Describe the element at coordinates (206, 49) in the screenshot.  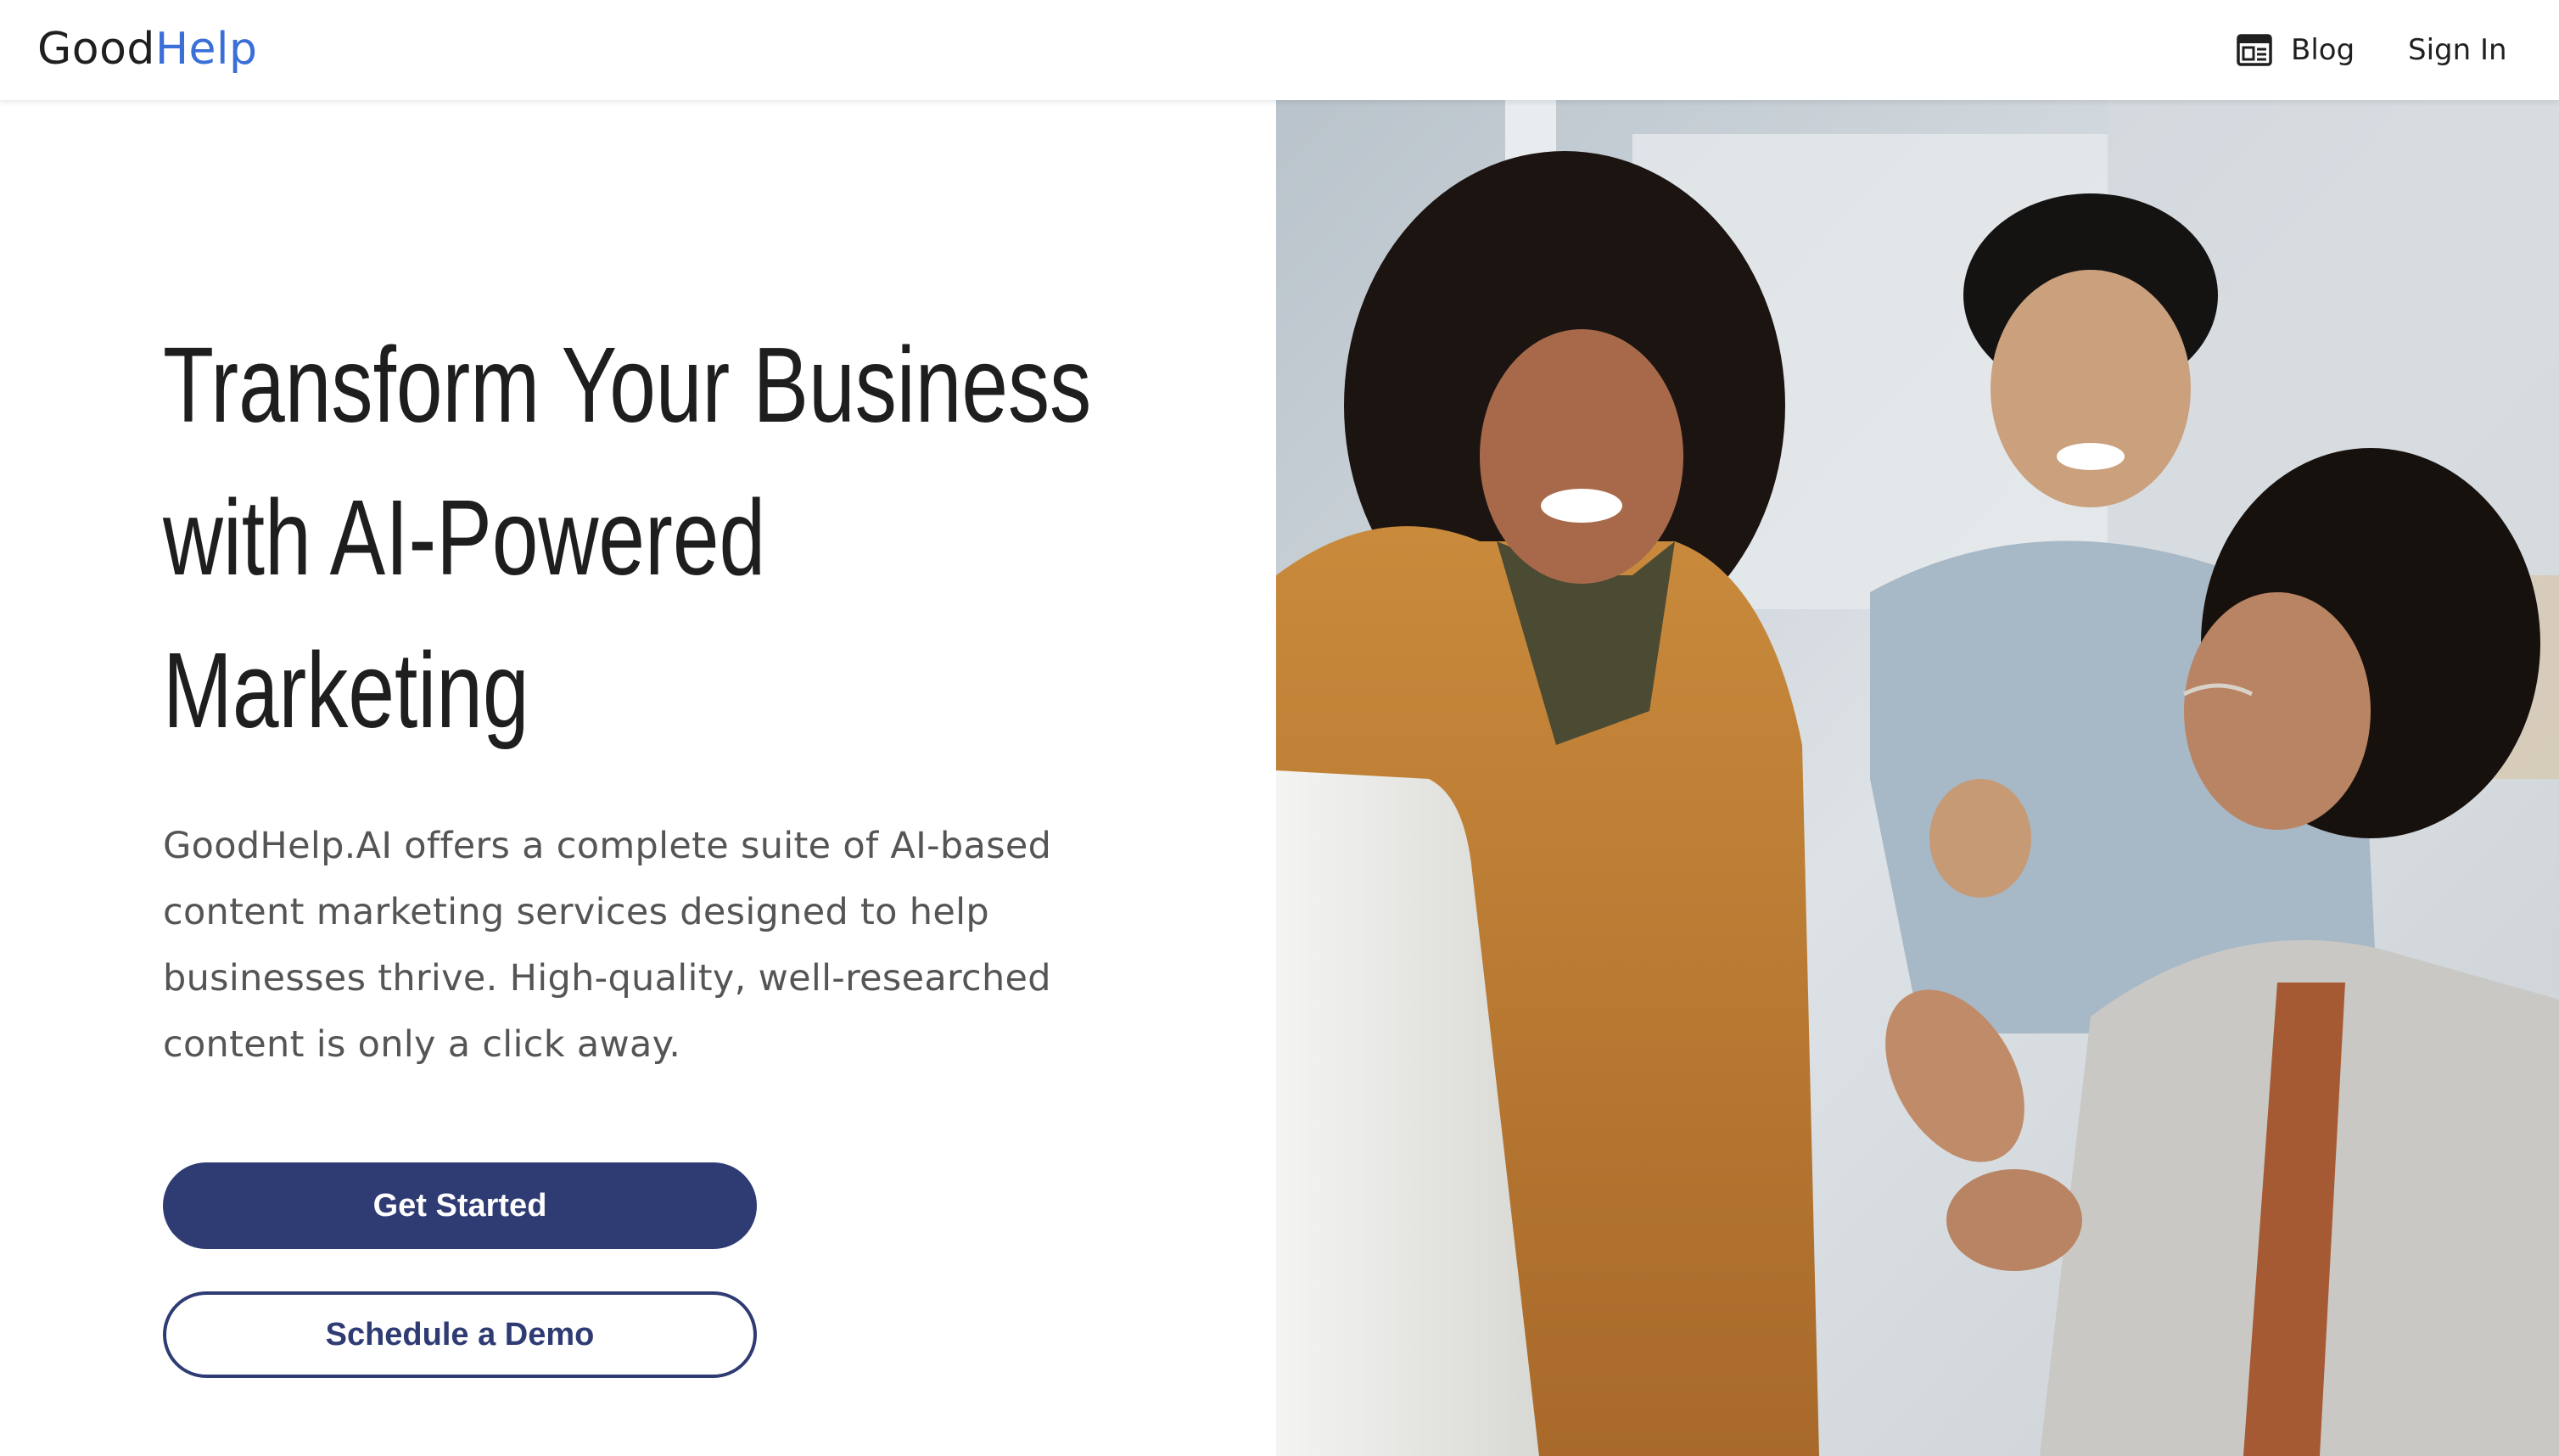
I see `logo-part-help: Help` at that location.